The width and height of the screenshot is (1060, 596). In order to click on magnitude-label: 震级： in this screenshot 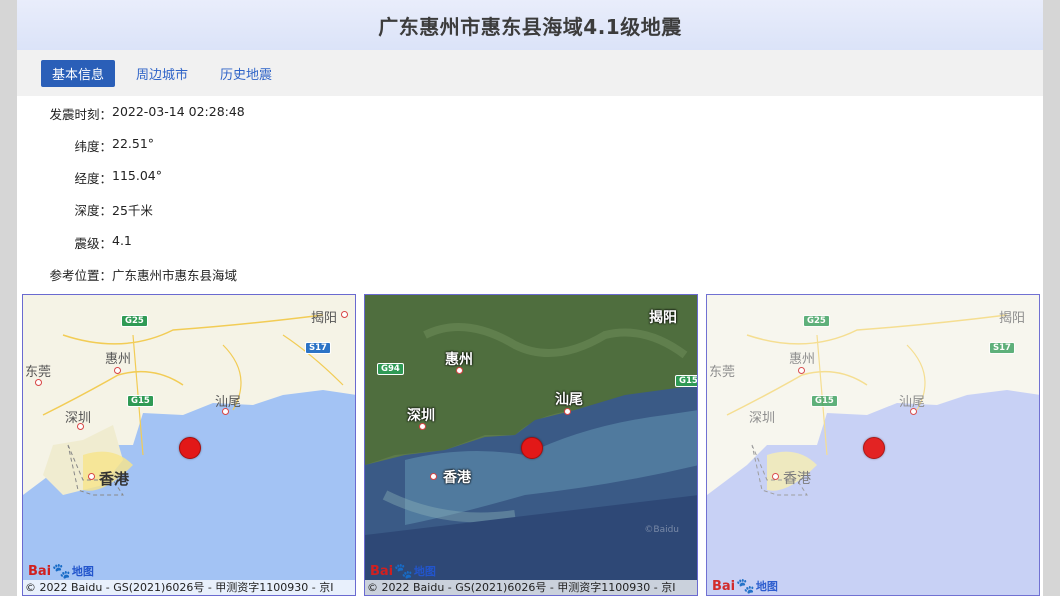, I will do `click(93, 243)`.